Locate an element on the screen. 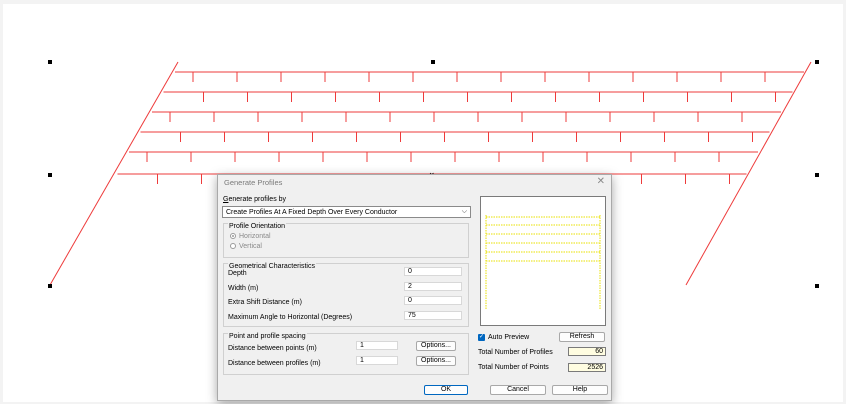  total-points-label: Total Number of Points is located at coordinates (513, 367).